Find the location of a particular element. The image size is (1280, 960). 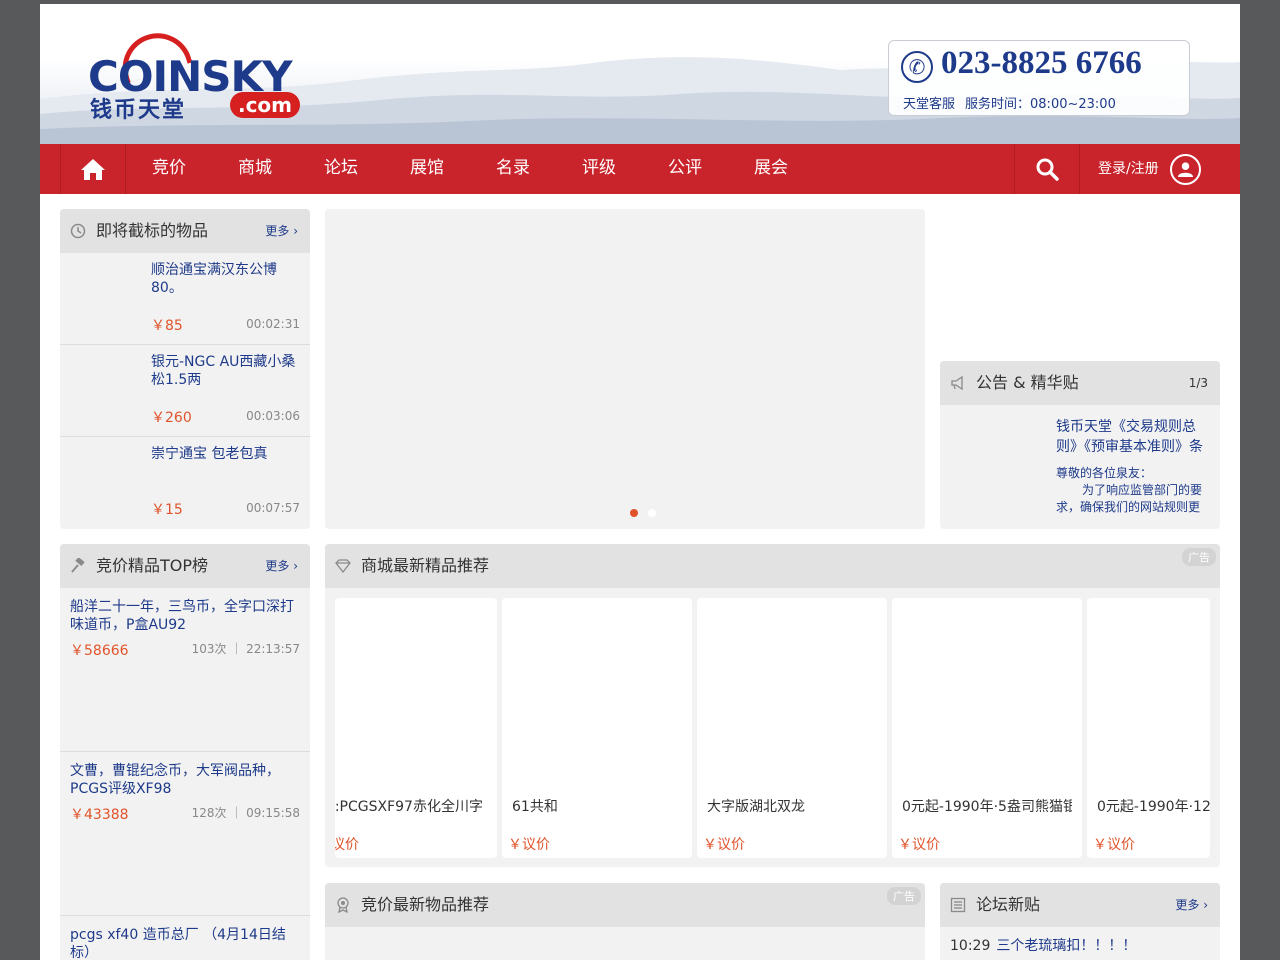

home-icon is located at coordinates (93, 169).